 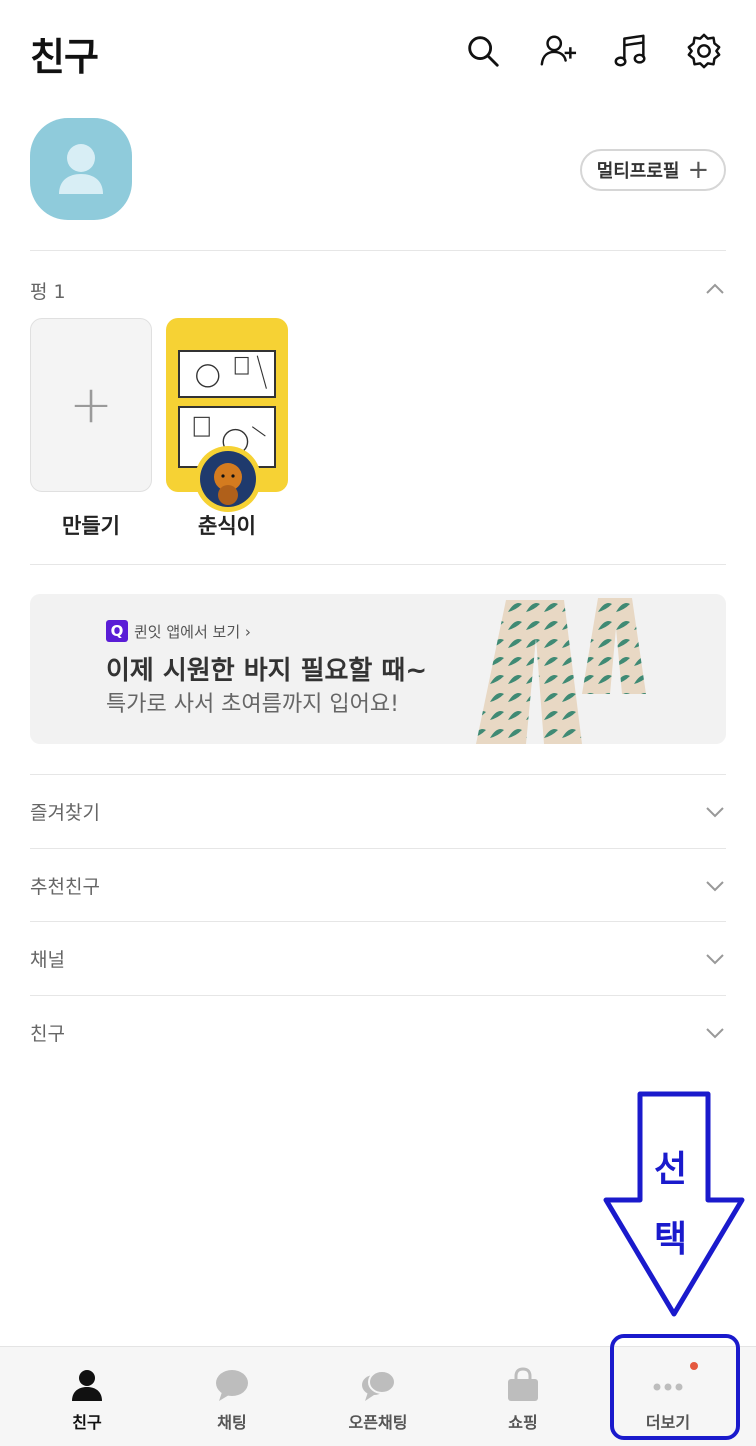 I want to click on person-icon, so click(x=87, y=1385).